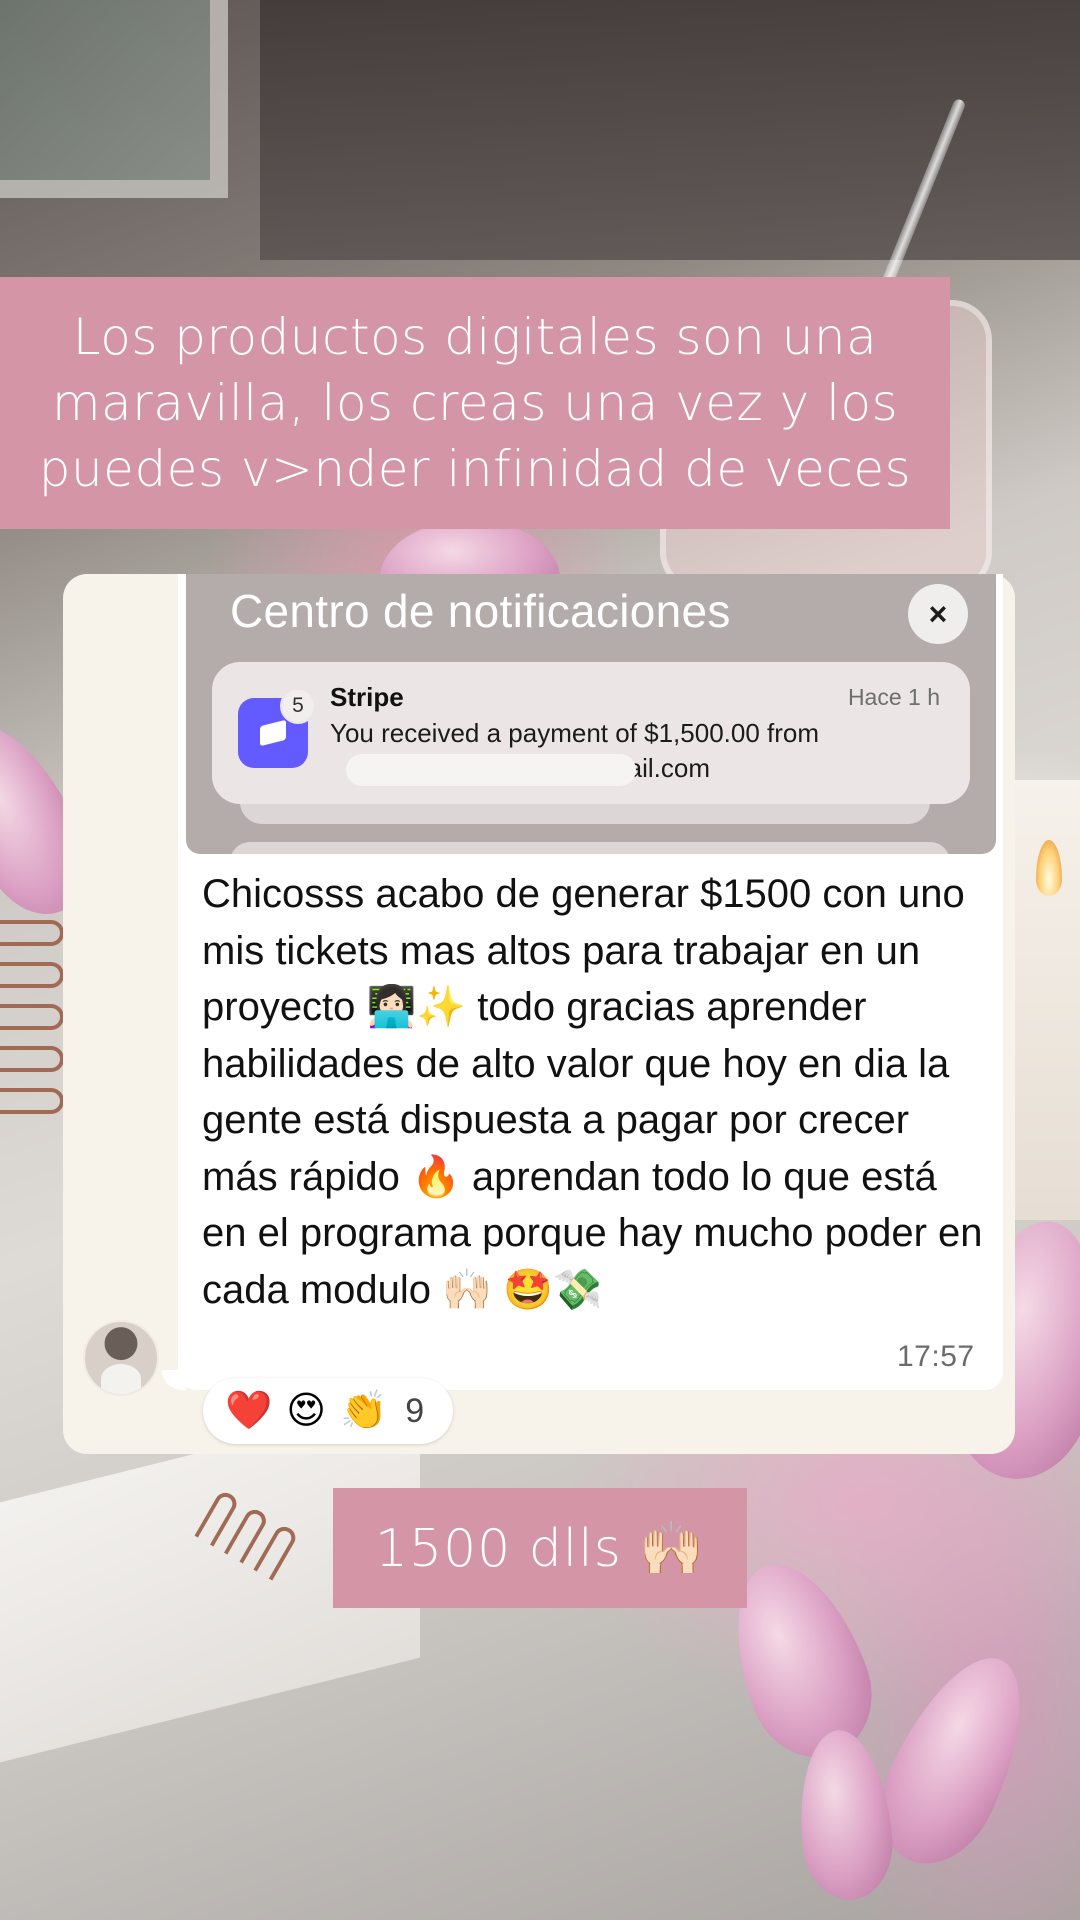  I want to click on caption-bottom: 1500 dlls 🙌🏻, so click(540, 1548).